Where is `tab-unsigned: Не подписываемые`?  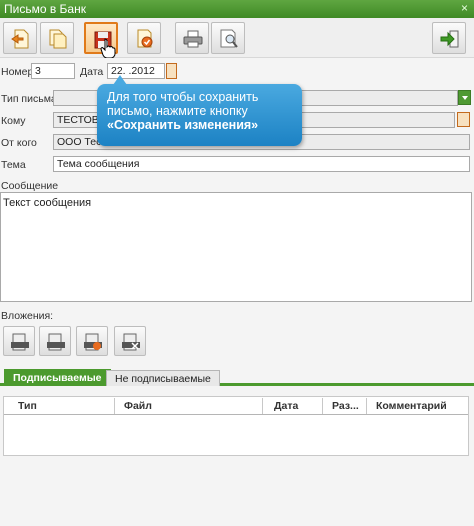
tab-unsigned: Не подписываемые is located at coordinates (163, 378).